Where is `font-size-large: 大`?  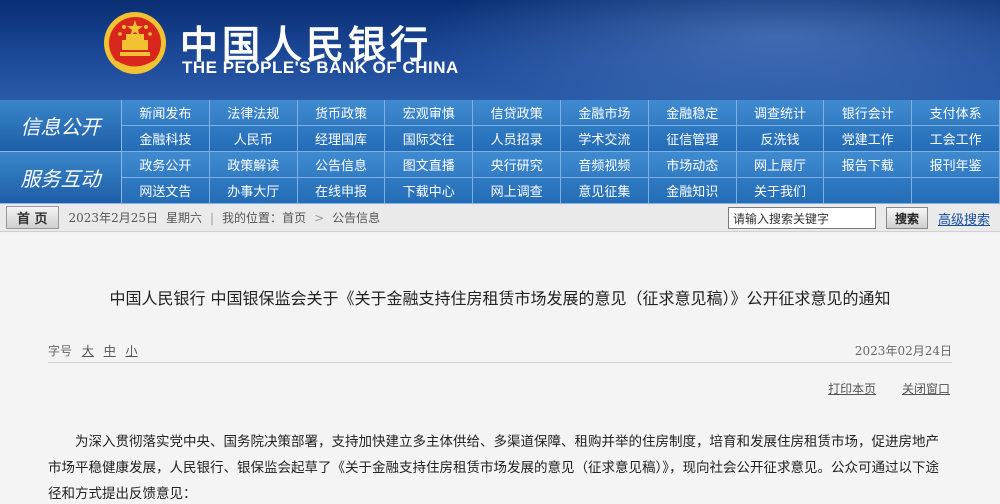
font-size-large: 大 is located at coordinates (88, 351).